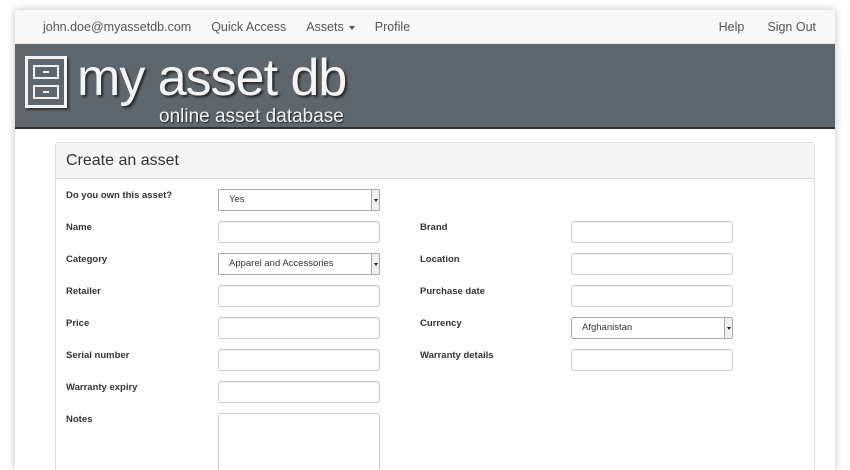  What do you see at coordinates (351, 27) in the screenshot?
I see `caret-down-icon` at bounding box center [351, 27].